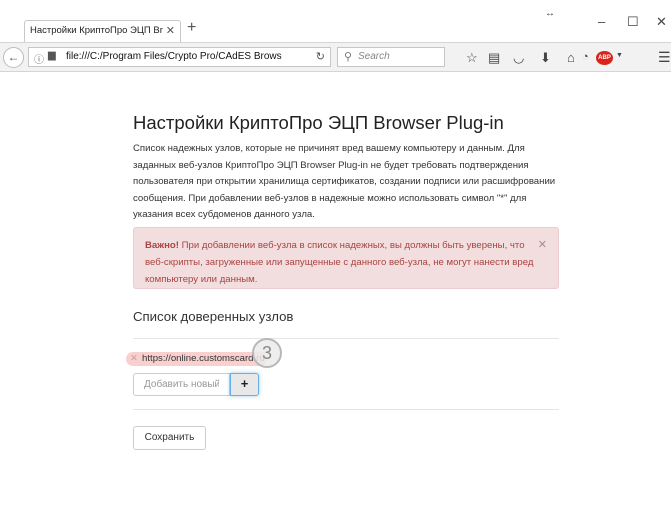 The height and width of the screenshot is (525, 671). Describe the element at coordinates (52, 55) in the screenshot. I see `page-icon: ▆` at that location.